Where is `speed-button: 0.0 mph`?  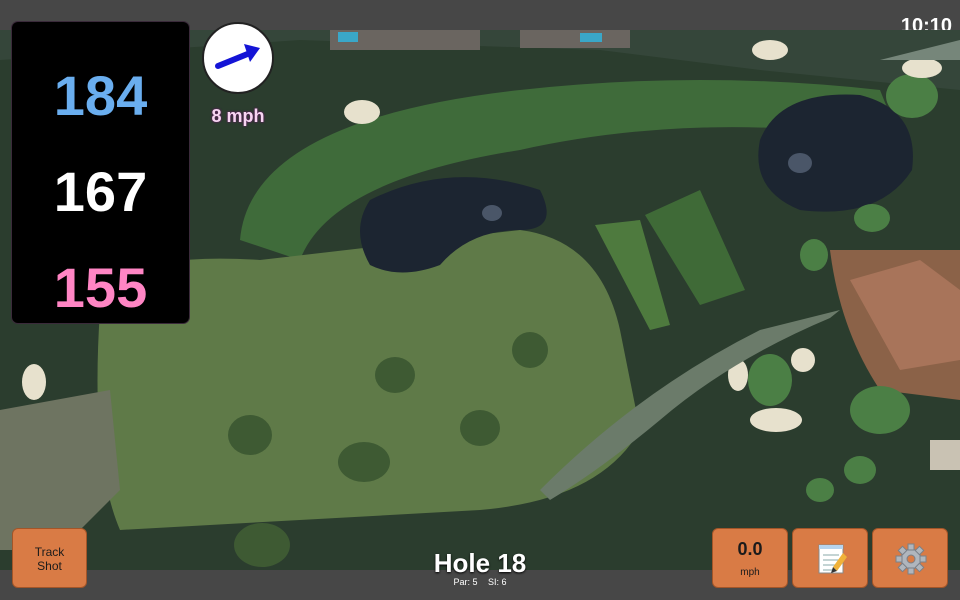
speed-button: 0.0 mph is located at coordinates (750, 558).